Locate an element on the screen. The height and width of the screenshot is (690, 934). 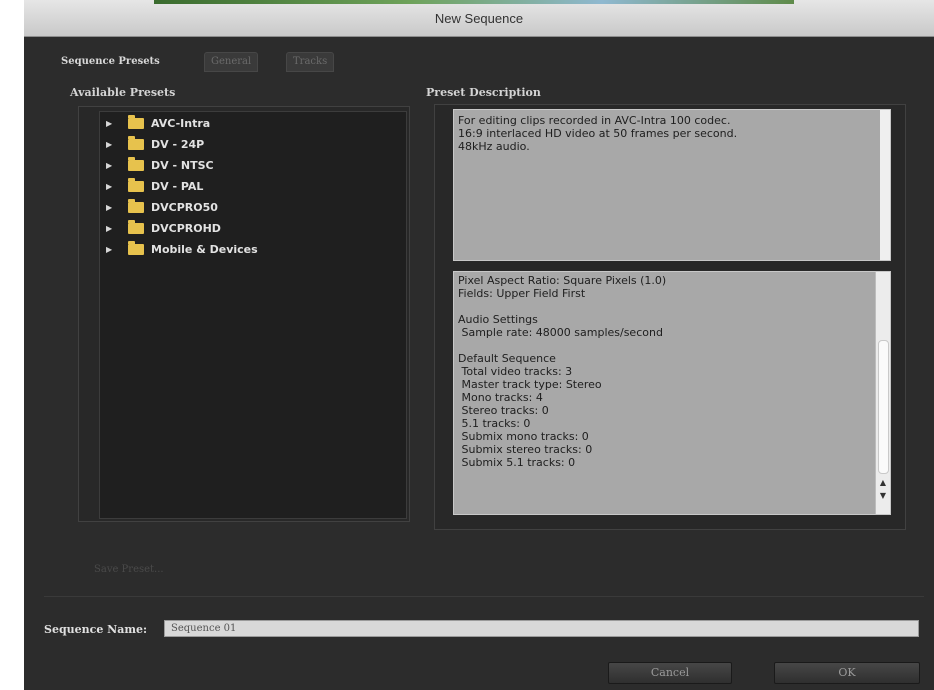
scroll-down-arrow-icon: ▼ is located at coordinates (883, 496).